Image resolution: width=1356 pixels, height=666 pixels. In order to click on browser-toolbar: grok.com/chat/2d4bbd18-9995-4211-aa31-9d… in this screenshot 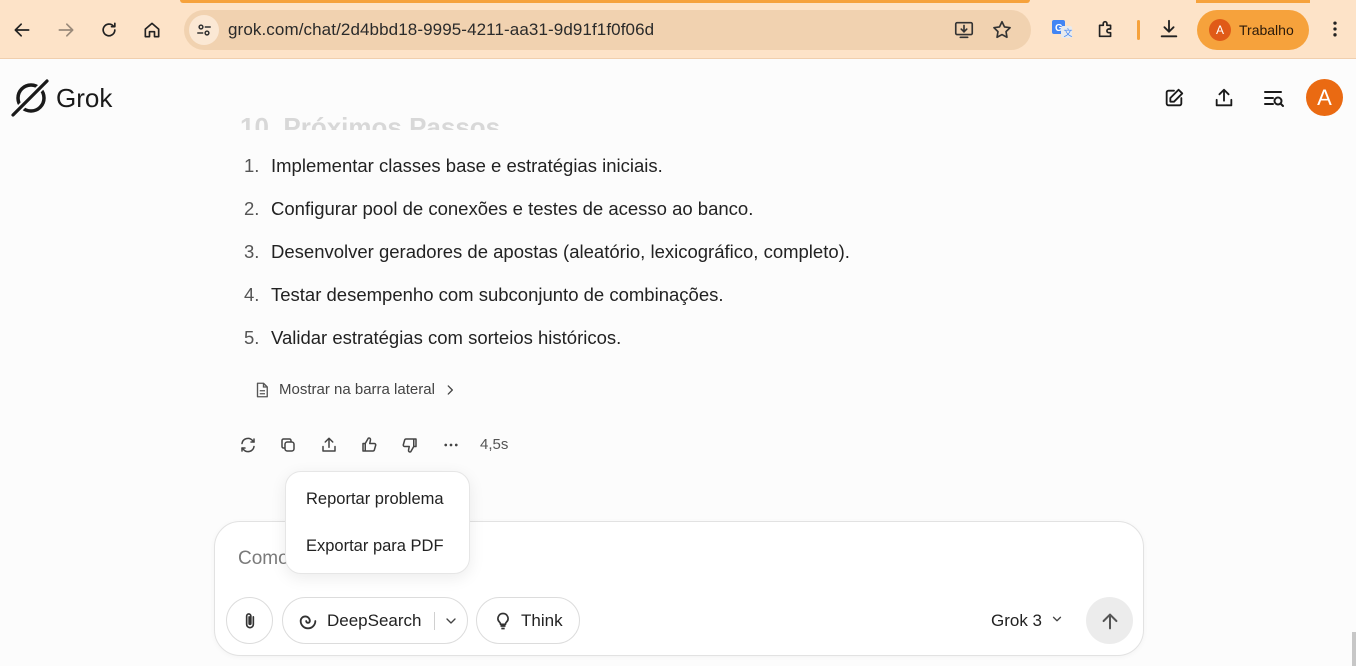, I will do `click(678, 29)`.